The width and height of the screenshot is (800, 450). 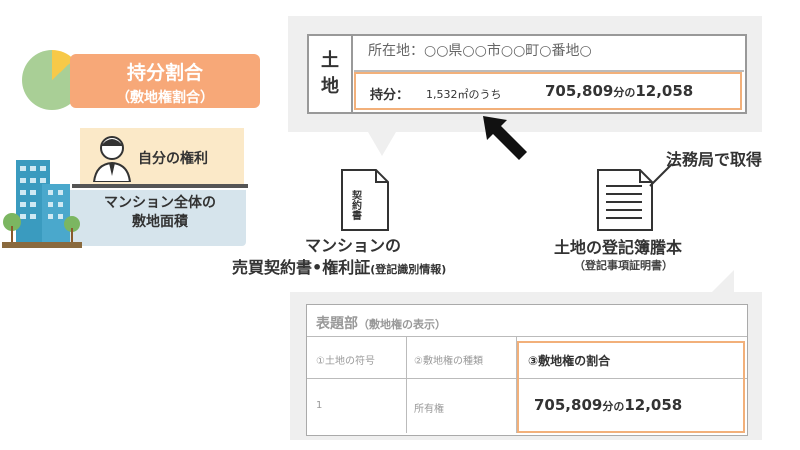 What do you see at coordinates (42, 204) in the screenshot?
I see `apartment-building-icon` at bounding box center [42, 204].